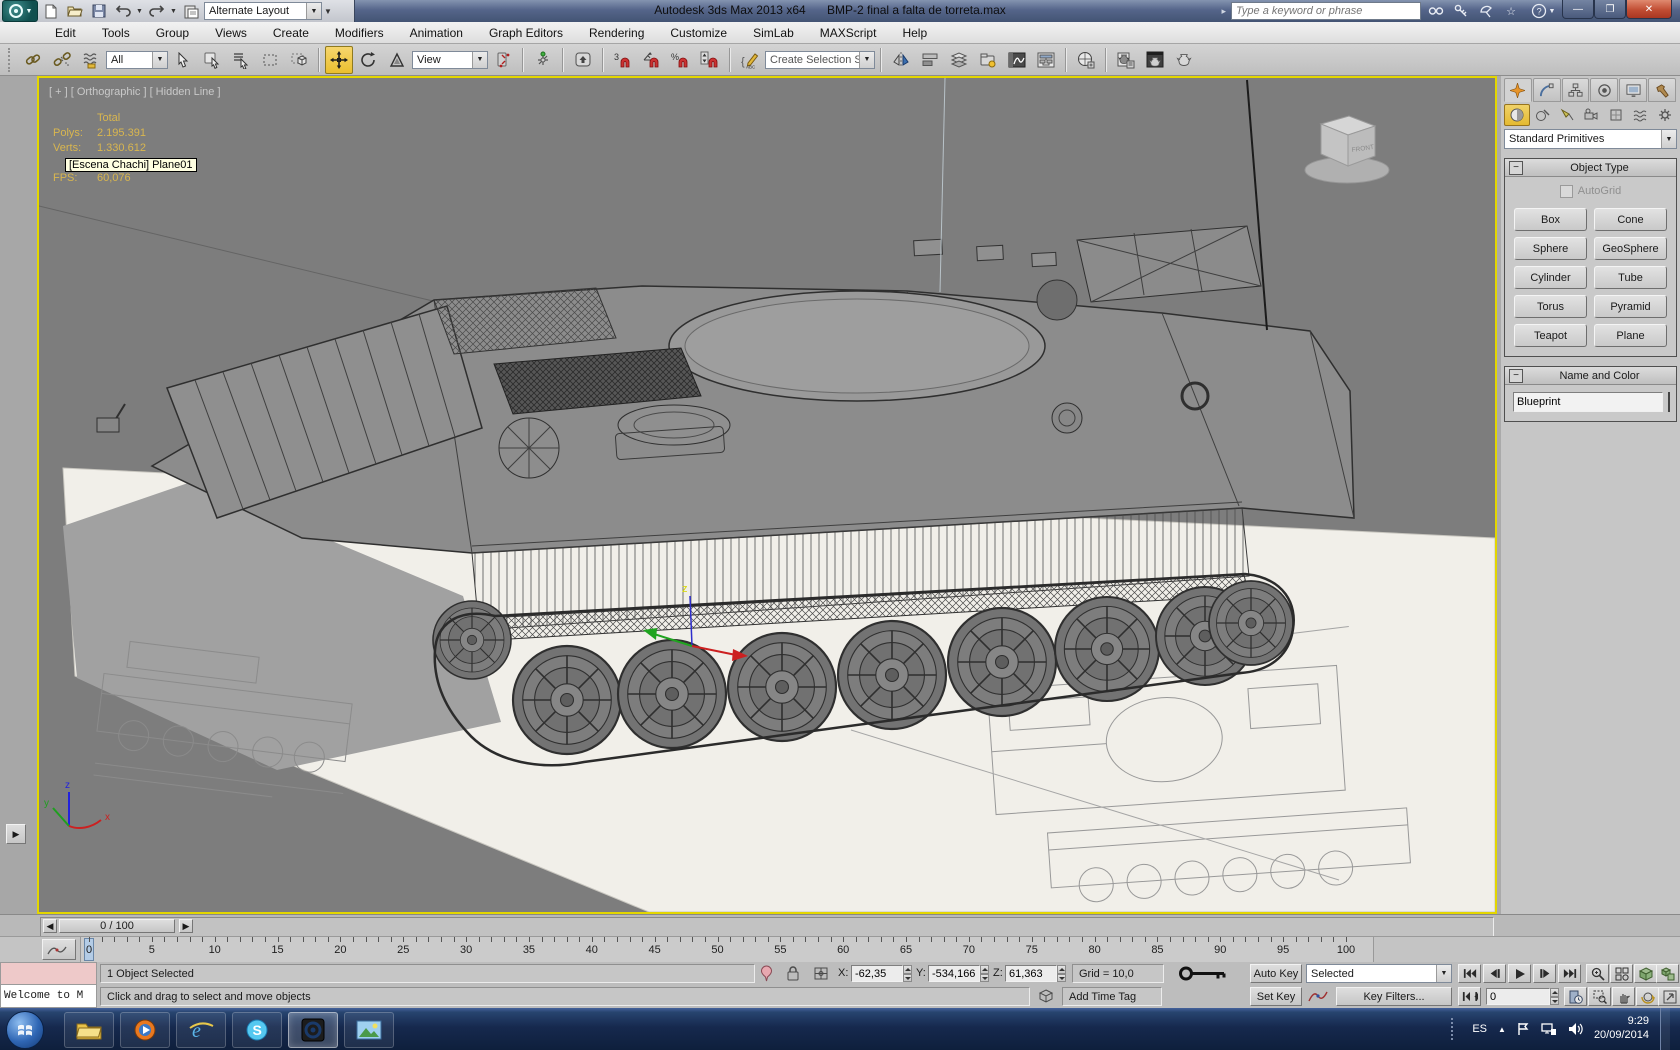  What do you see at coordinates (503, 60) in the screenshot?
I see `use-pivot-center-icon` at bounding box center [503, 60].